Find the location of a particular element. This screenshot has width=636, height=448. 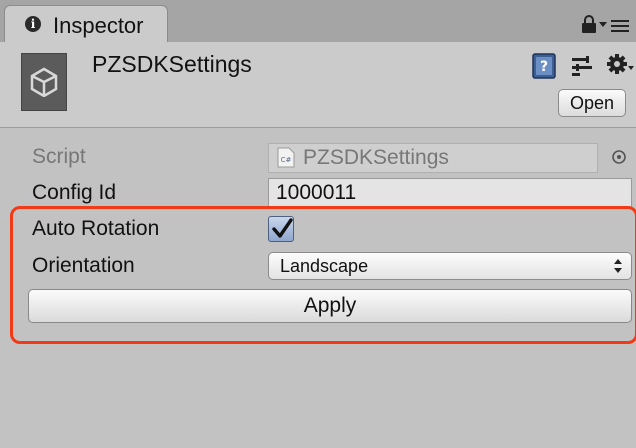

info-icon: i is located at coordinates (33, 24).